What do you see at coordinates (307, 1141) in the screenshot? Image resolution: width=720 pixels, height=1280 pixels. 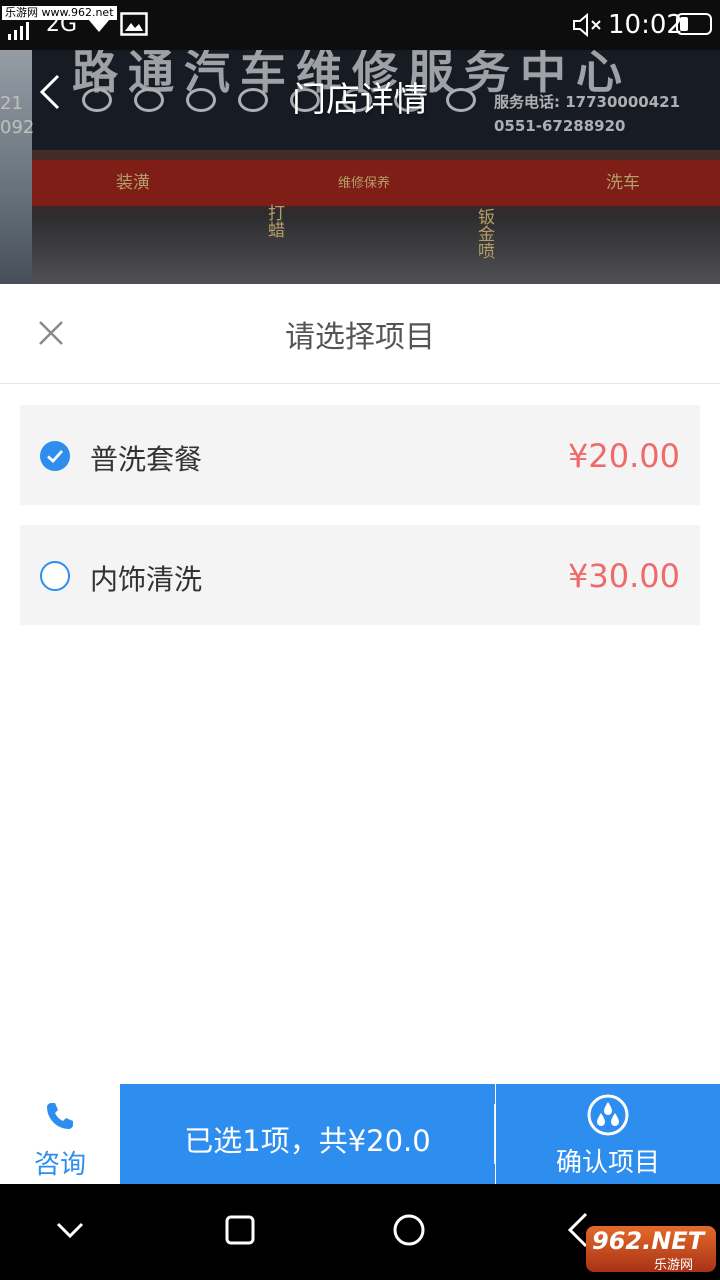 I see `summary-text: 已选1项，共¥20.0` at bounding box center [307, 1141].